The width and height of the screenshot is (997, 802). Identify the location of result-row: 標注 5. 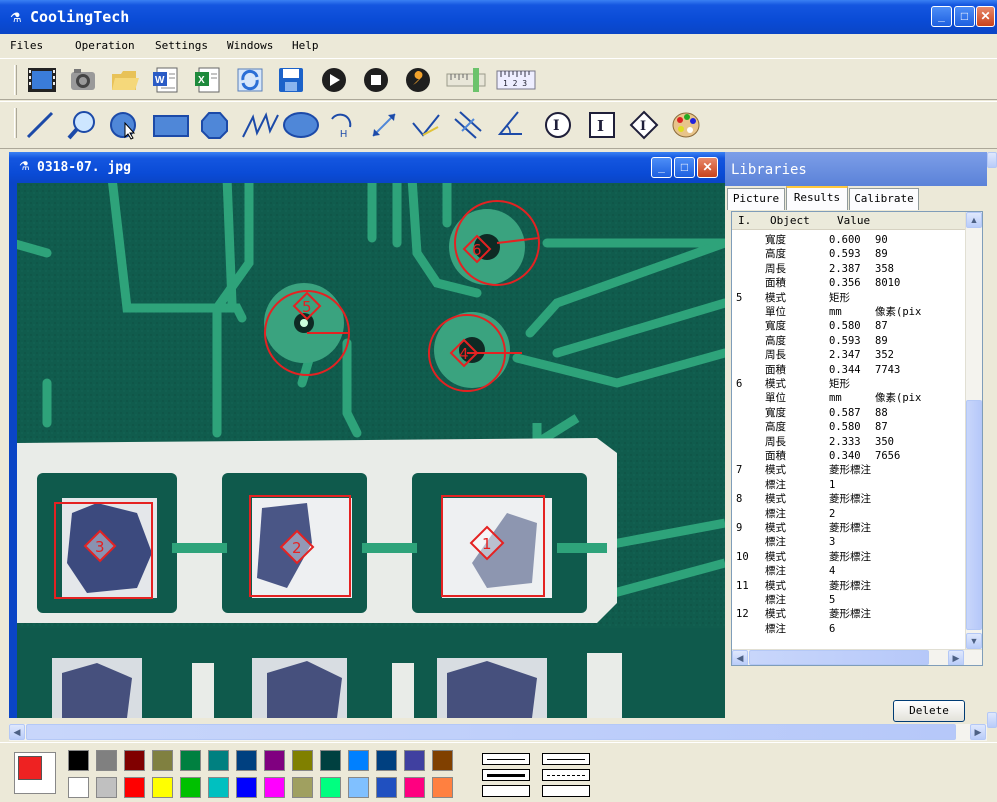
(850, 600).